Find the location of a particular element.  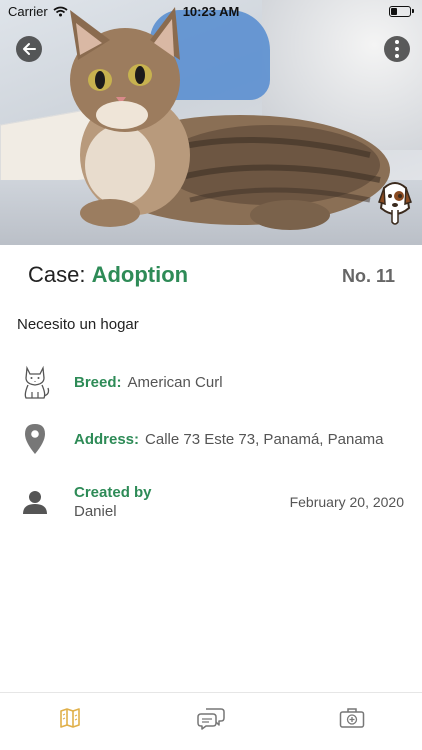

vet-kit-icon is located at coordinates (351, 717).